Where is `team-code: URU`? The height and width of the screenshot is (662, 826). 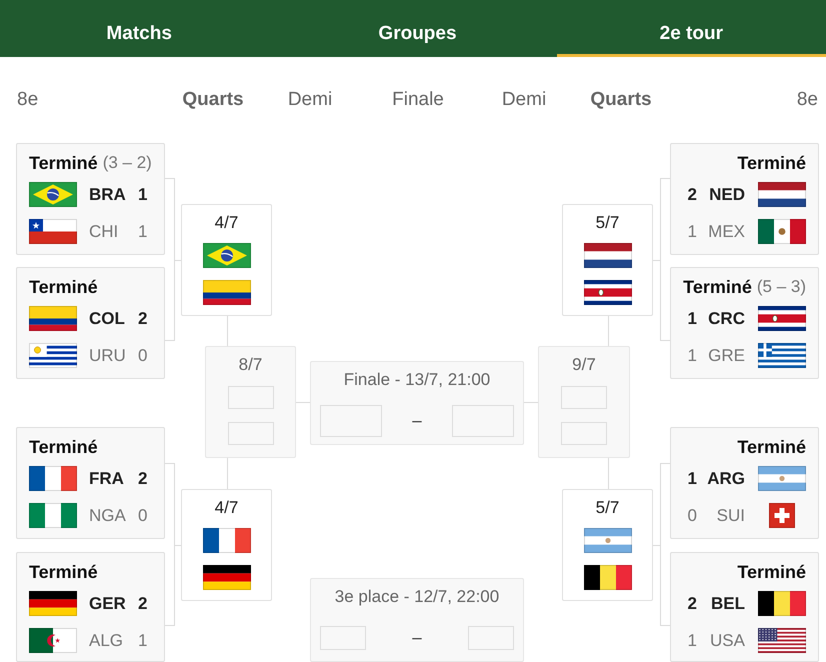 team-code: URU is located at coordinates (107, 356).